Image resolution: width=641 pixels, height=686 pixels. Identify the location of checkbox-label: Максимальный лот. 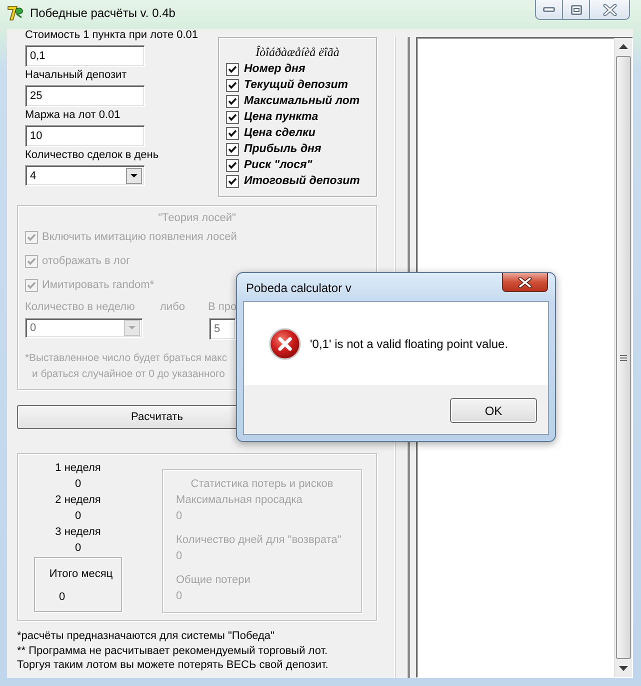
(302, 101).